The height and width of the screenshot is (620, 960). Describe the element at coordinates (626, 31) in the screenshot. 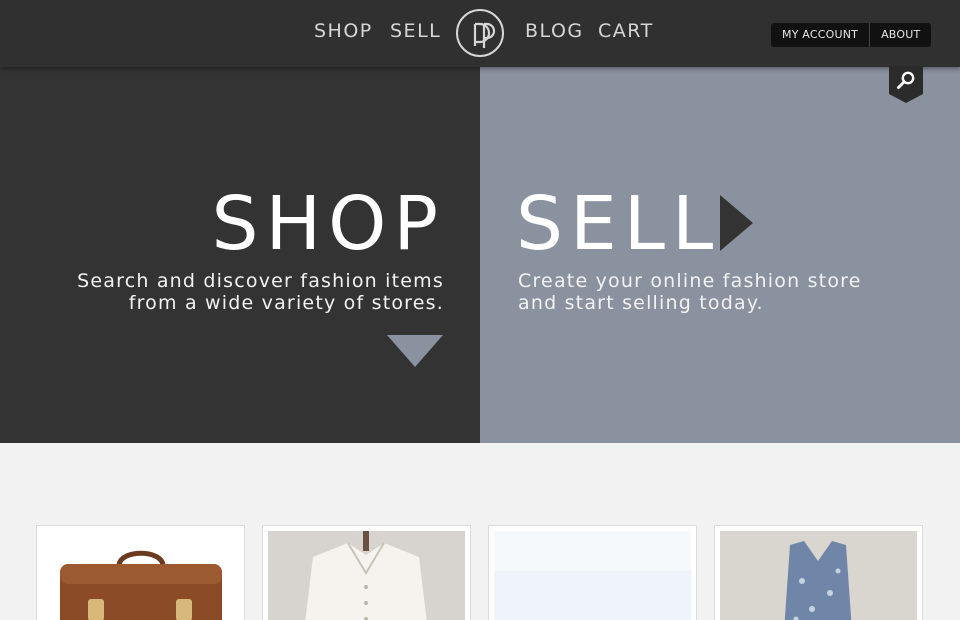

I see `nav-cart-link: CART` at that location.